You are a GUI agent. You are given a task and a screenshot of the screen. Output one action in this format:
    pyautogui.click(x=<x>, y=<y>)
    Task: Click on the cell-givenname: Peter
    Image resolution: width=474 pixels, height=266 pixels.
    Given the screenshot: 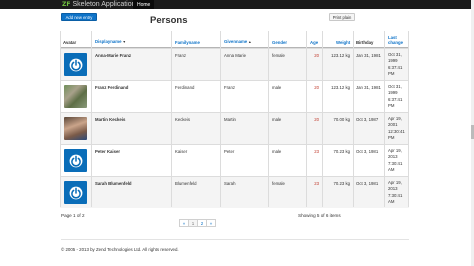 What is the action you would take?
    pyautogui.click(x=229, y=151)
    